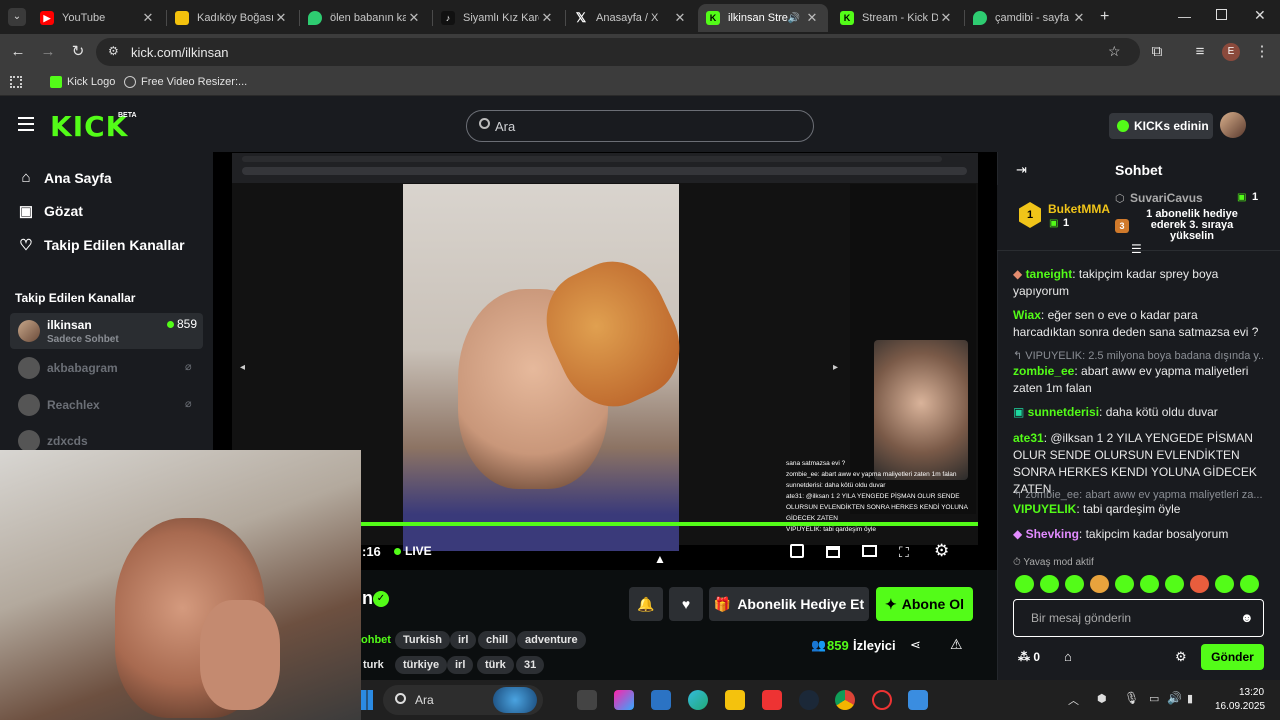 This screenshot has height=720, width=1280. What do you see at coordinates (106, 331) in the screenshot?
I see `channel-item-ilkinsan: ilkinsan Sadece Sohbet 859` at bounding box center [106, 331].